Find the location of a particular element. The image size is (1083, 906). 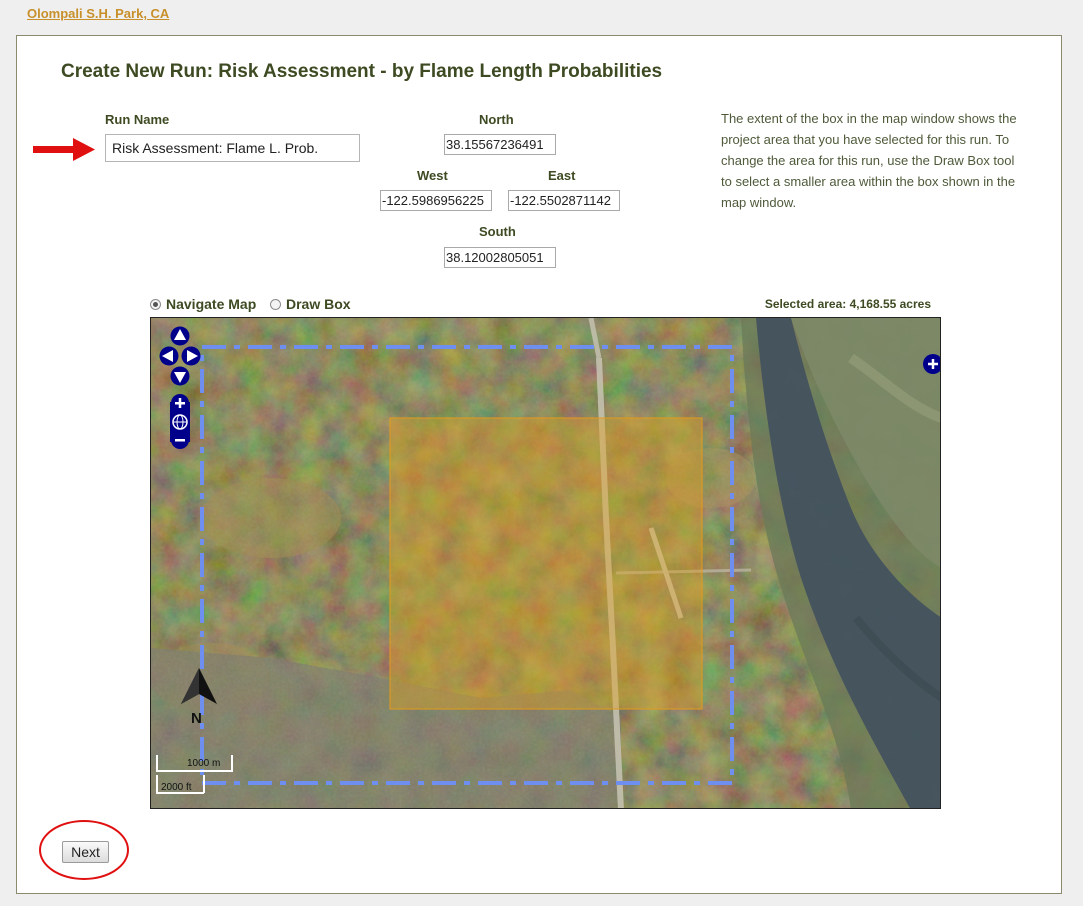

pan-controls is located at coordinates (180, 356).